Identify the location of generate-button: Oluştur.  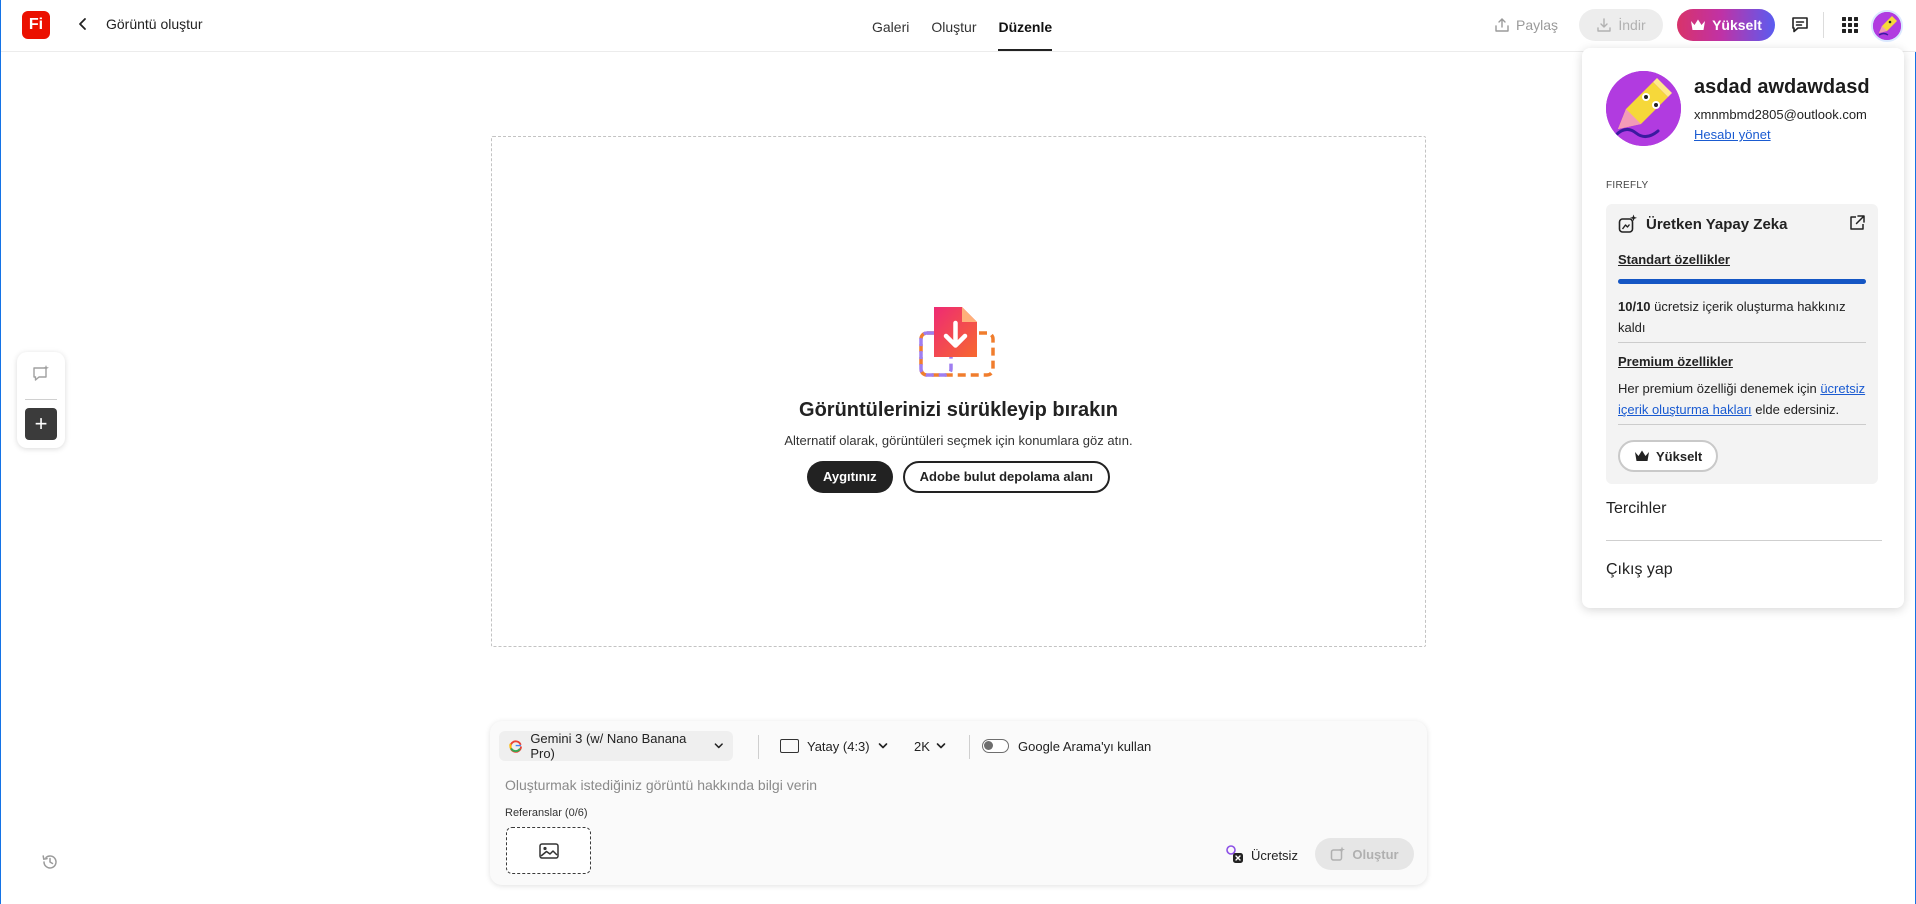
(1364, 854).